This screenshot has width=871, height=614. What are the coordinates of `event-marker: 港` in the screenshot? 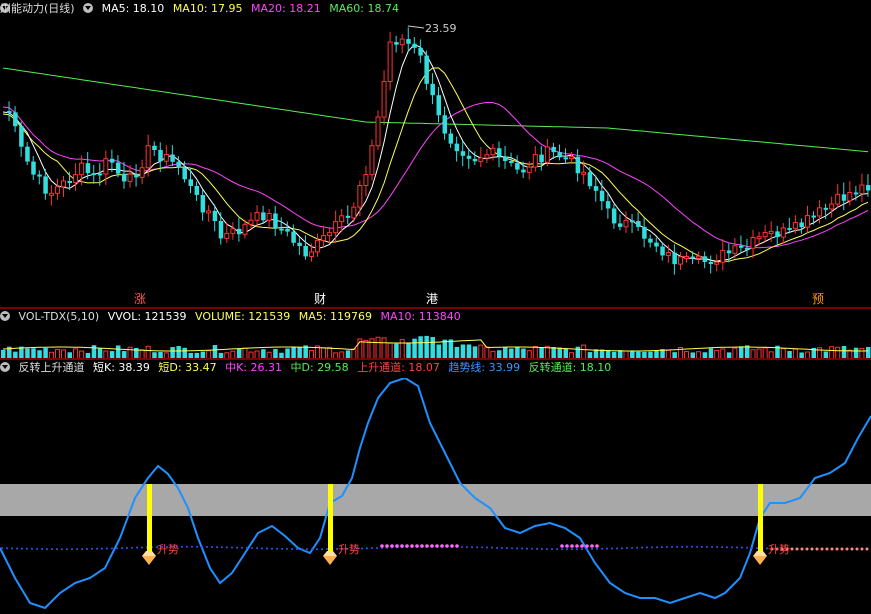 It's located at (432, 299).